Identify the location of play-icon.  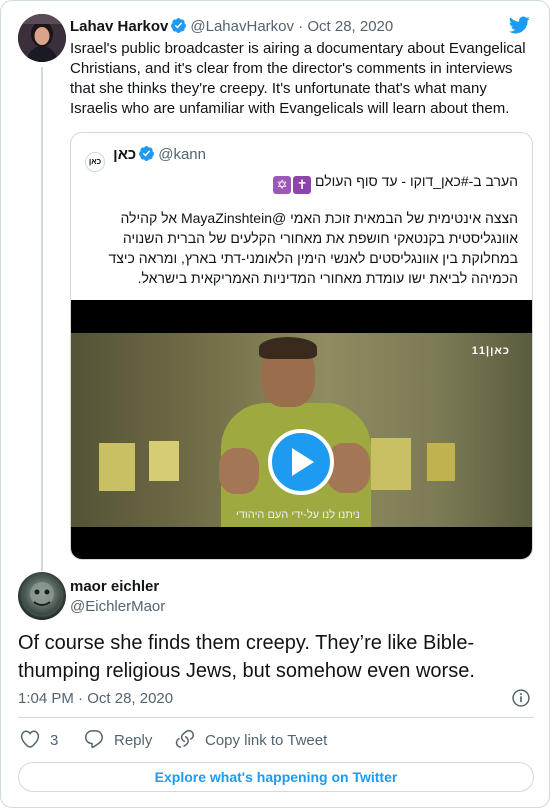
(303, 462).